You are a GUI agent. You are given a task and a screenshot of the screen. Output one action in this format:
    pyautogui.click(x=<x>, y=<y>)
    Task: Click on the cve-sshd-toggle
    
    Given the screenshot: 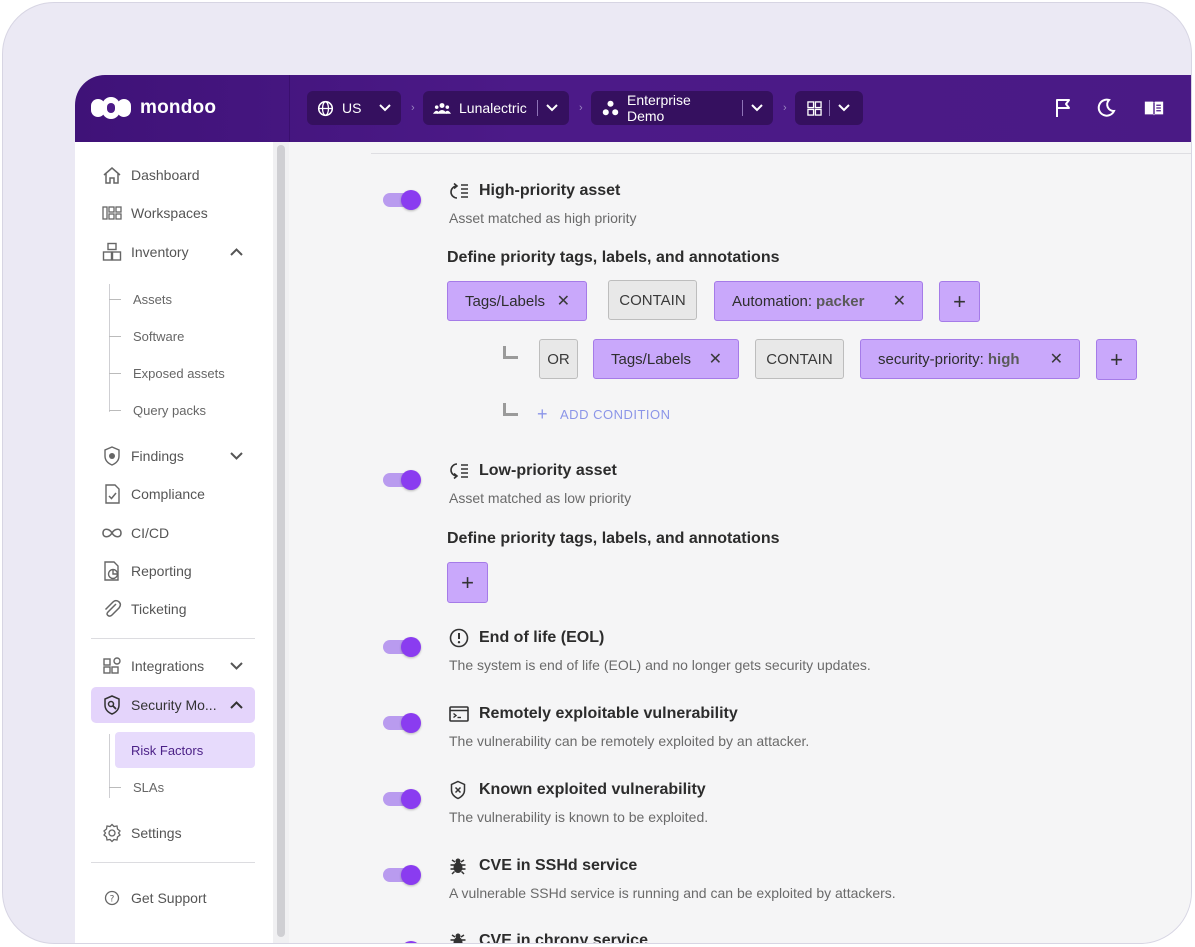 What is the action you would take?
    pyautogui.click(x=403, y=875)
    